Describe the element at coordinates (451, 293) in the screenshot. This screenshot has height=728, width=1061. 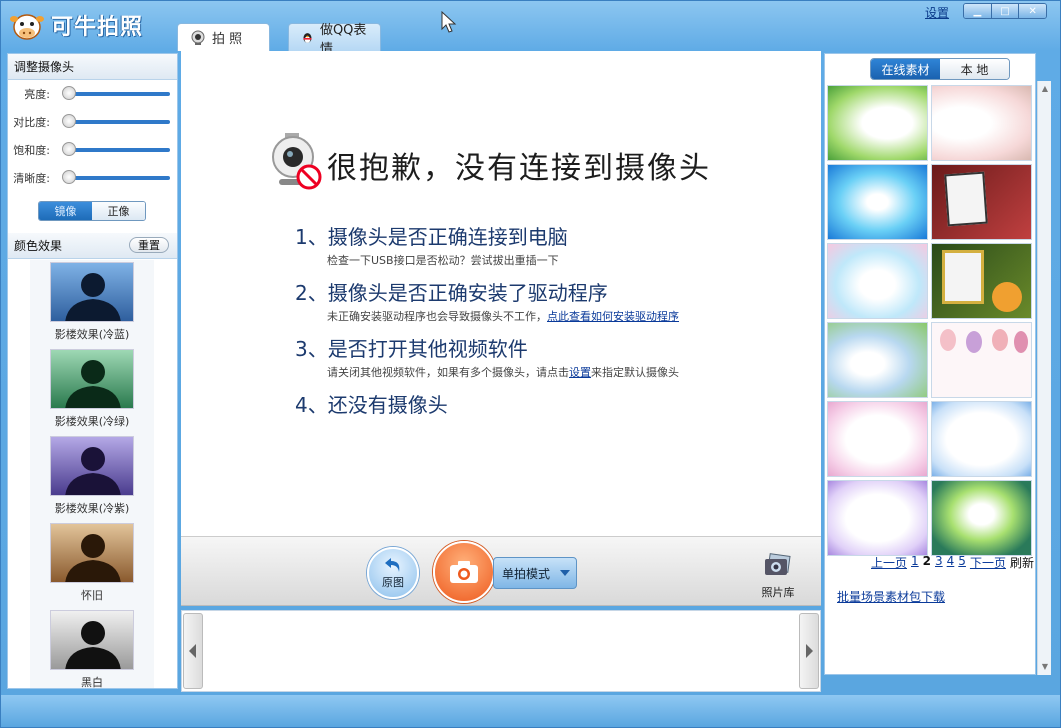
I see `tip-title: 2、摄像头是否正确安装了驱动程序` at that location.